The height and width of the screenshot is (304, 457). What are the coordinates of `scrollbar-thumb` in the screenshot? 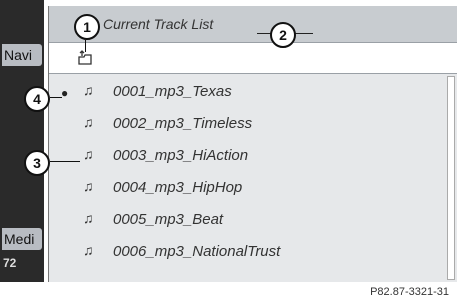 It's located at (451, 178).